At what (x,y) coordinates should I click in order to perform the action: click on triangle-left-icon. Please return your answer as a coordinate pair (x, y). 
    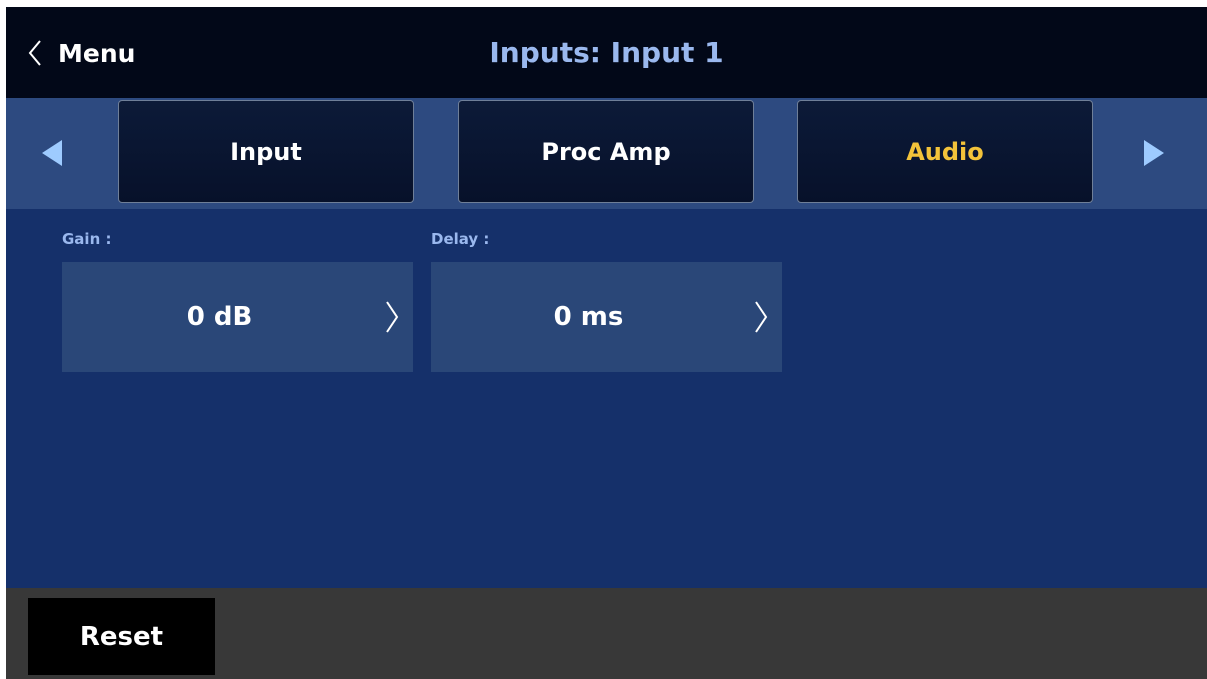
    Looking at the image, I should click on (52, 156).